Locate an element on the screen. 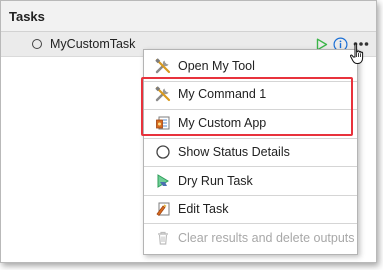 The image size is (383, 270). menu-item-edit-task: Edit Task is located at coordinates (250, 209).